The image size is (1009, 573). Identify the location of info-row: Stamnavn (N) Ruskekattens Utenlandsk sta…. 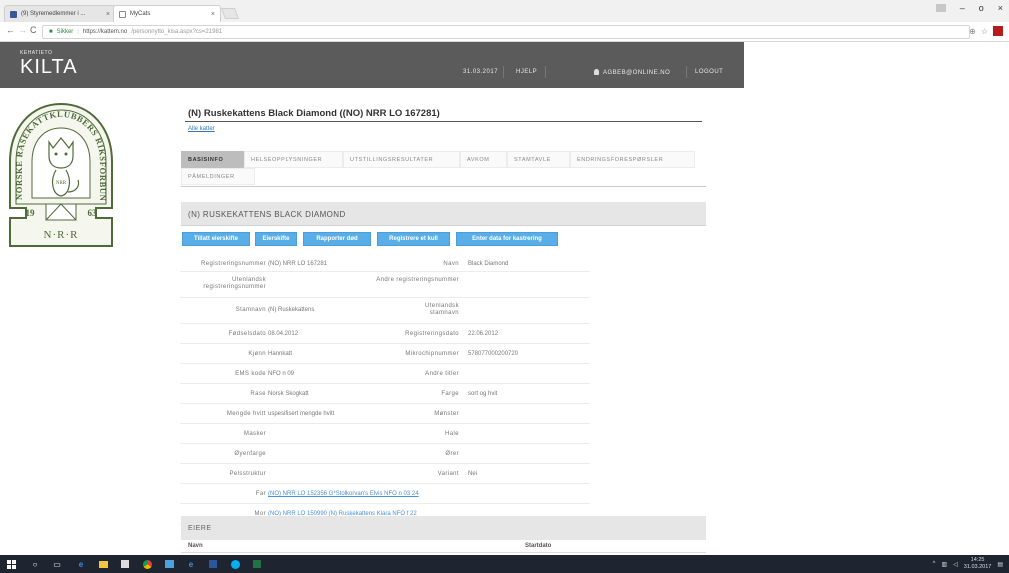
(385, 311).